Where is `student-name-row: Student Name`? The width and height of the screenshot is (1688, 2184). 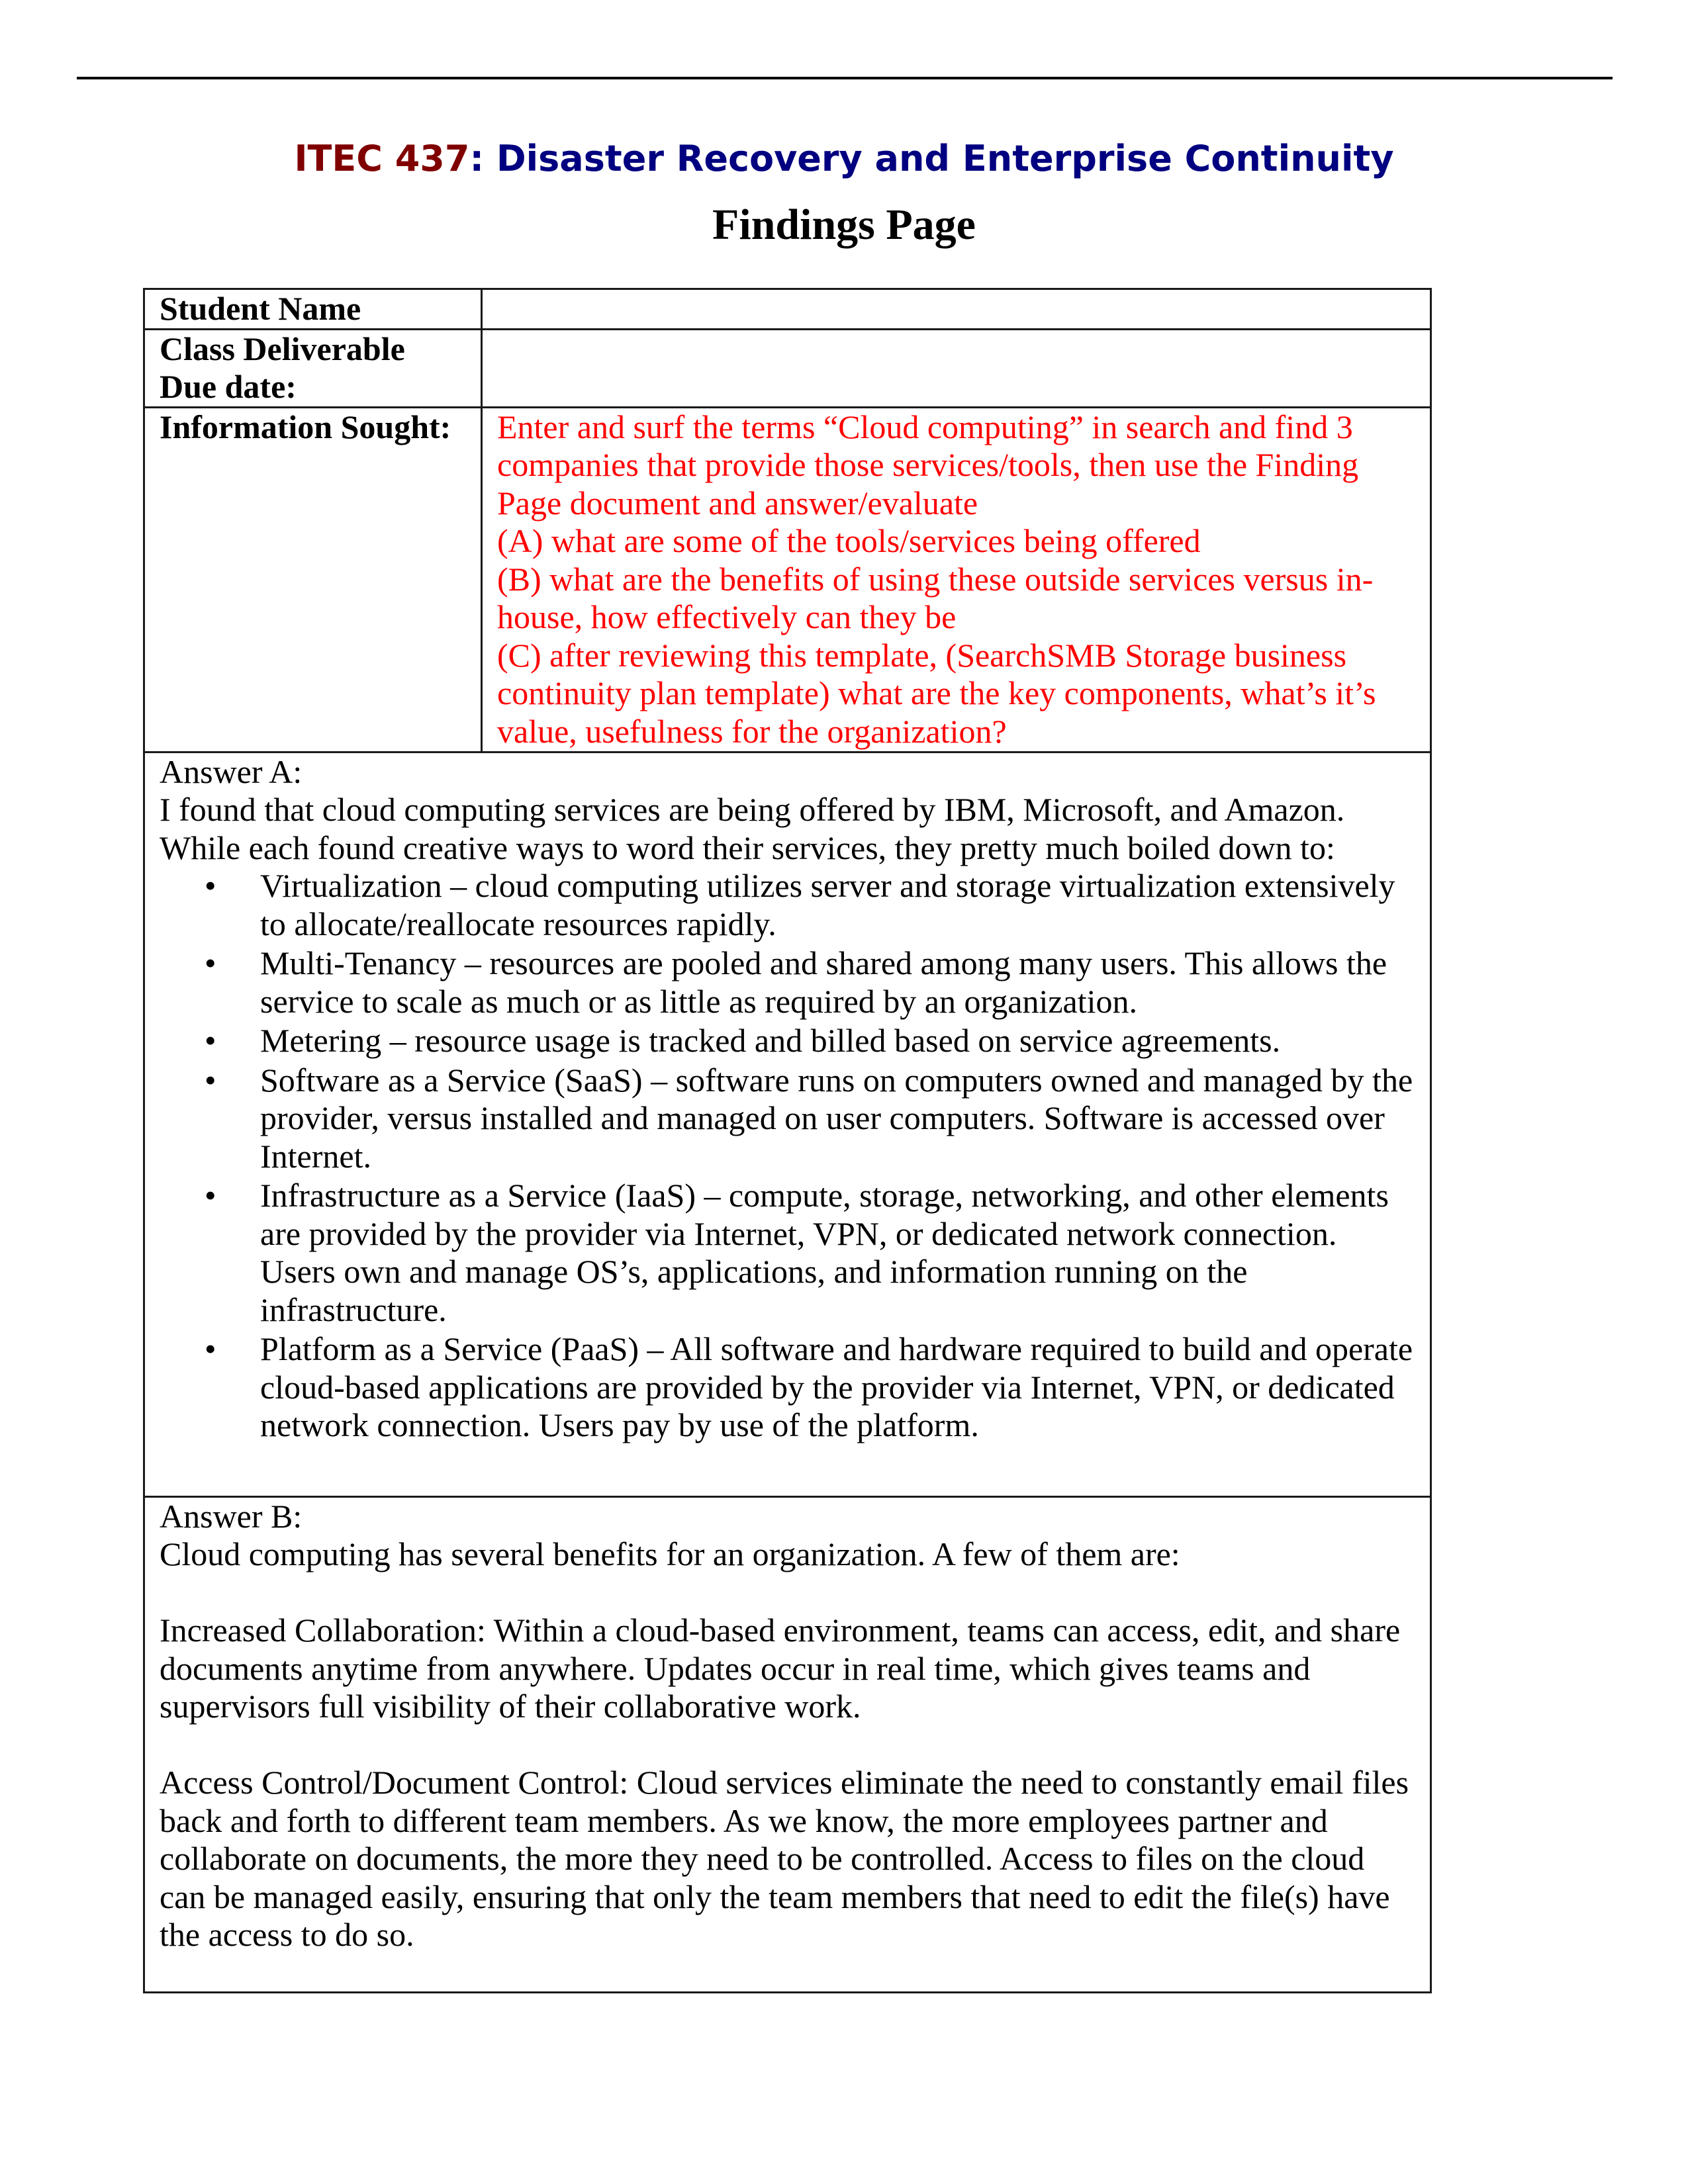 student-name-row: Student Name is located at coordinates (787, 309).